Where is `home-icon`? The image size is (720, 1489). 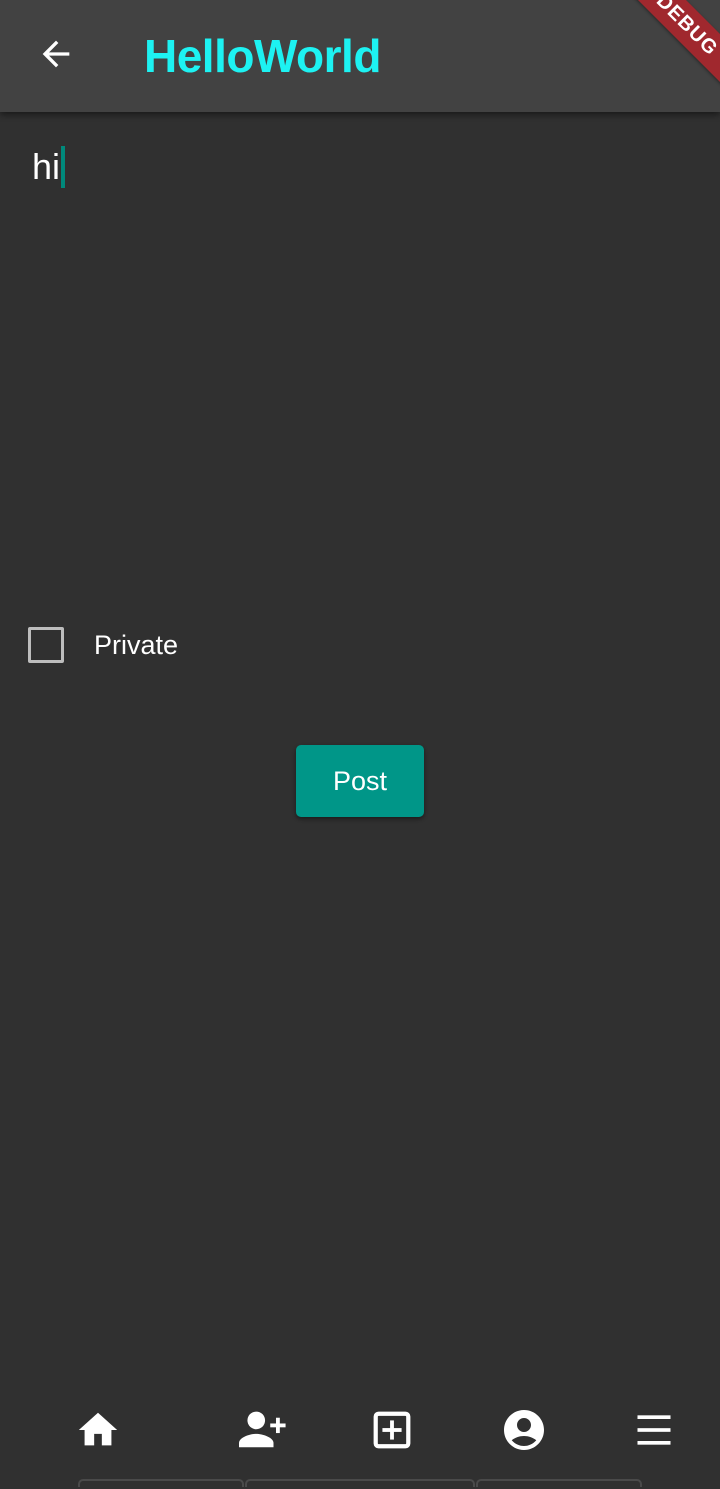 home-icon is located at coordinates (98, 1432).